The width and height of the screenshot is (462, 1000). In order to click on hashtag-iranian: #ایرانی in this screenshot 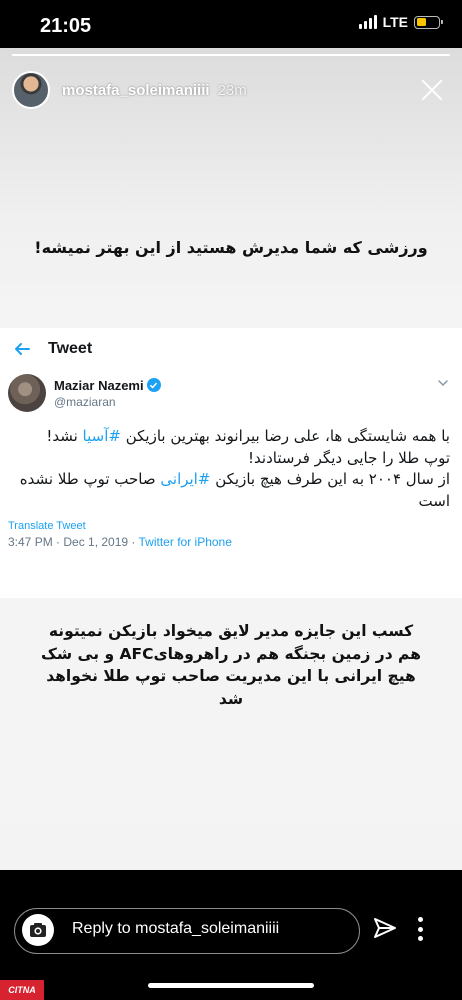, I will do `click(185, 479)`.